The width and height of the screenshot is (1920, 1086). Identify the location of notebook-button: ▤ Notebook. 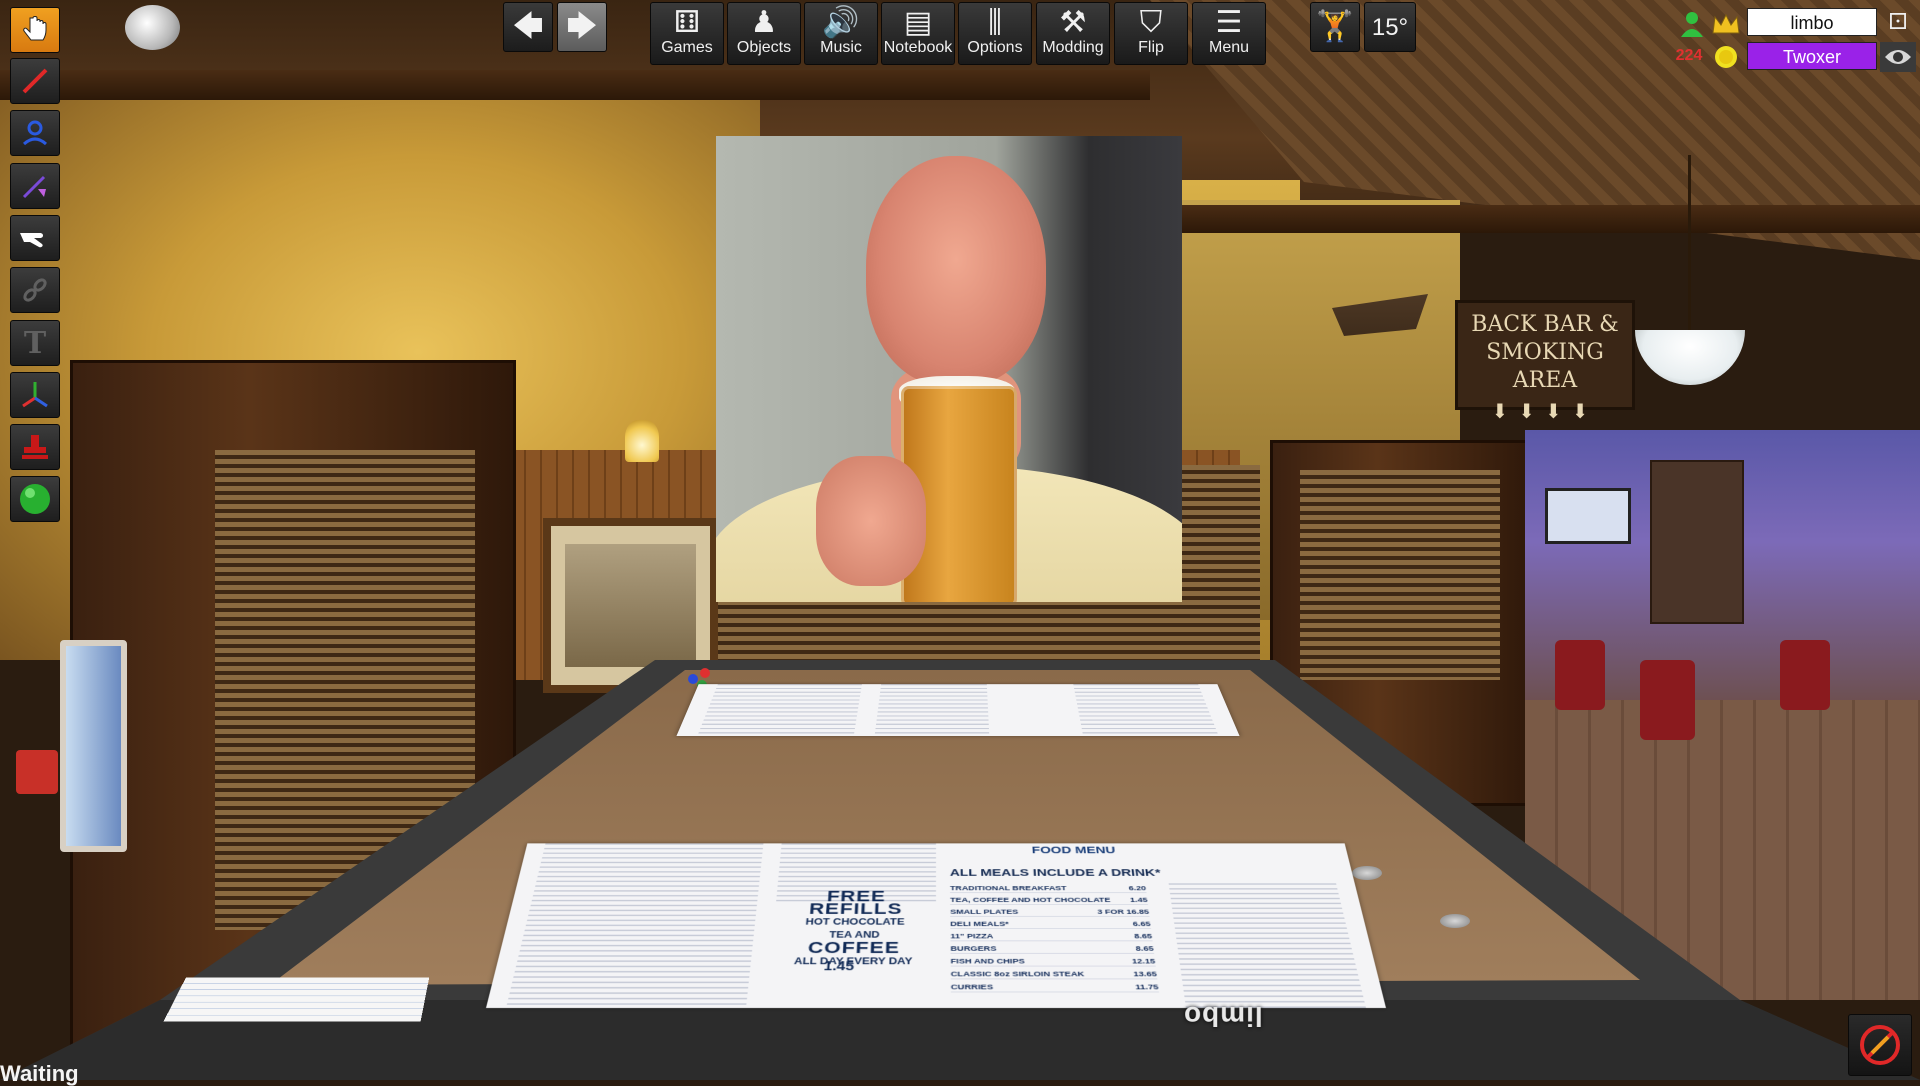
(918, 33).